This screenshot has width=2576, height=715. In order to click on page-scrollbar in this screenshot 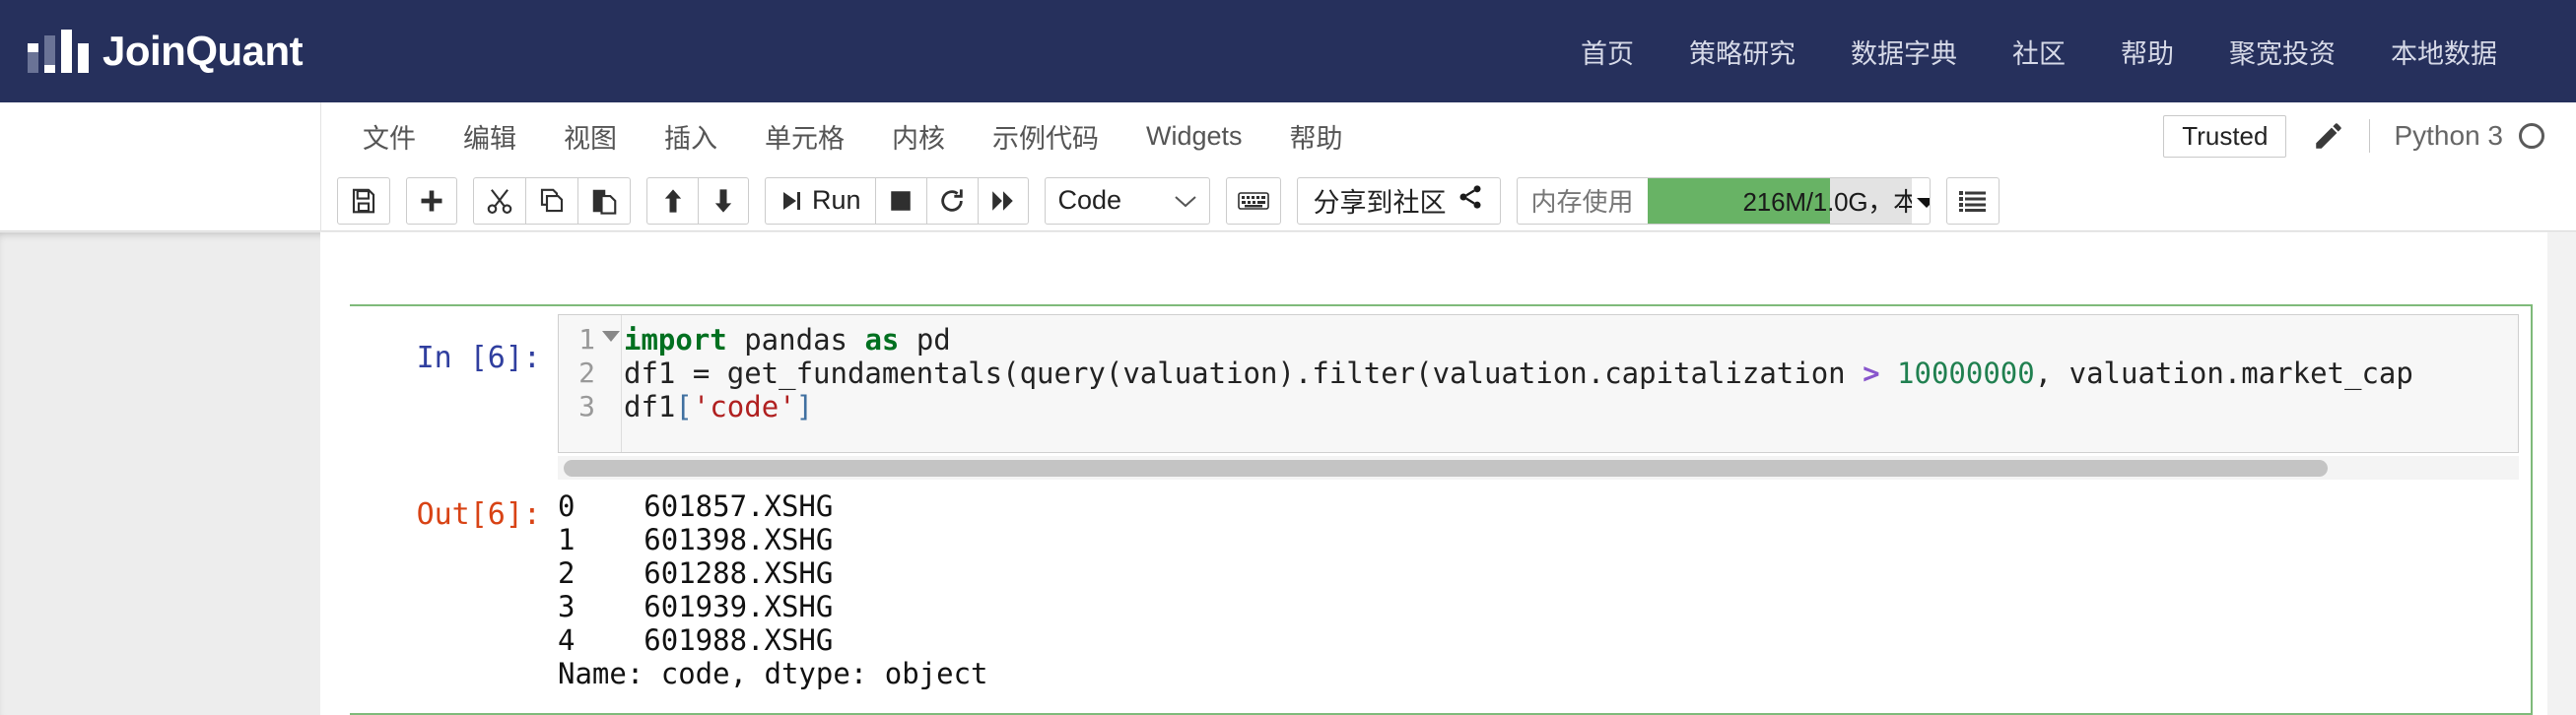, I will do `click(2561, 473)`.